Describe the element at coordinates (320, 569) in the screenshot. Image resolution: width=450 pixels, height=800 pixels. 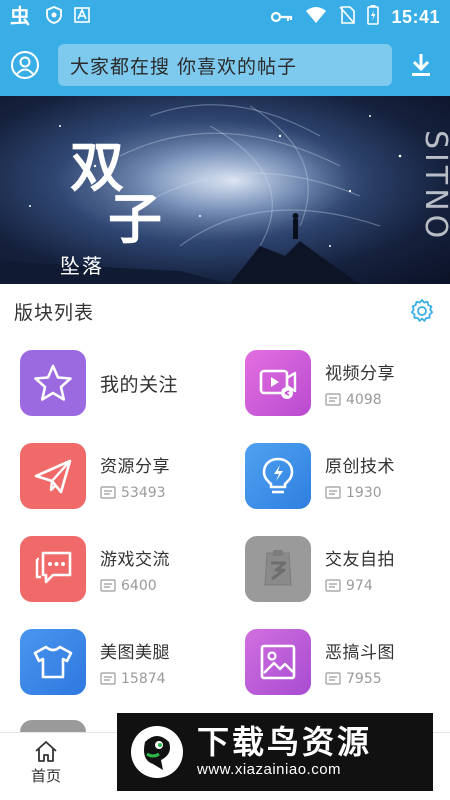
I see `forum-item-friends-selfie: 交友自拍 974` at that location.